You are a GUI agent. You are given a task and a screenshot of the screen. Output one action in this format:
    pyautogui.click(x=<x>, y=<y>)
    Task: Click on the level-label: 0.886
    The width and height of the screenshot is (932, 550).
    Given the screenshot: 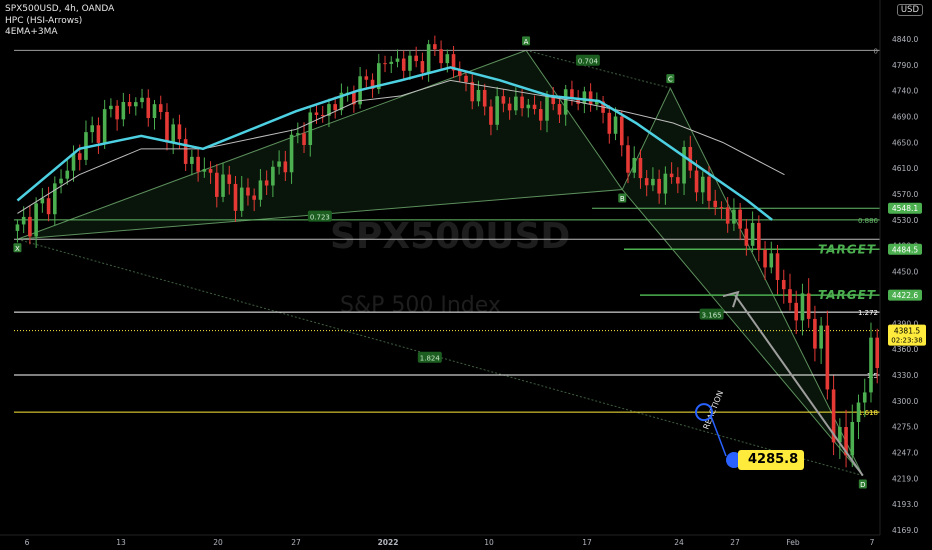 What is the action you would take?
    pyautogui.click(x=868, y=221)
    